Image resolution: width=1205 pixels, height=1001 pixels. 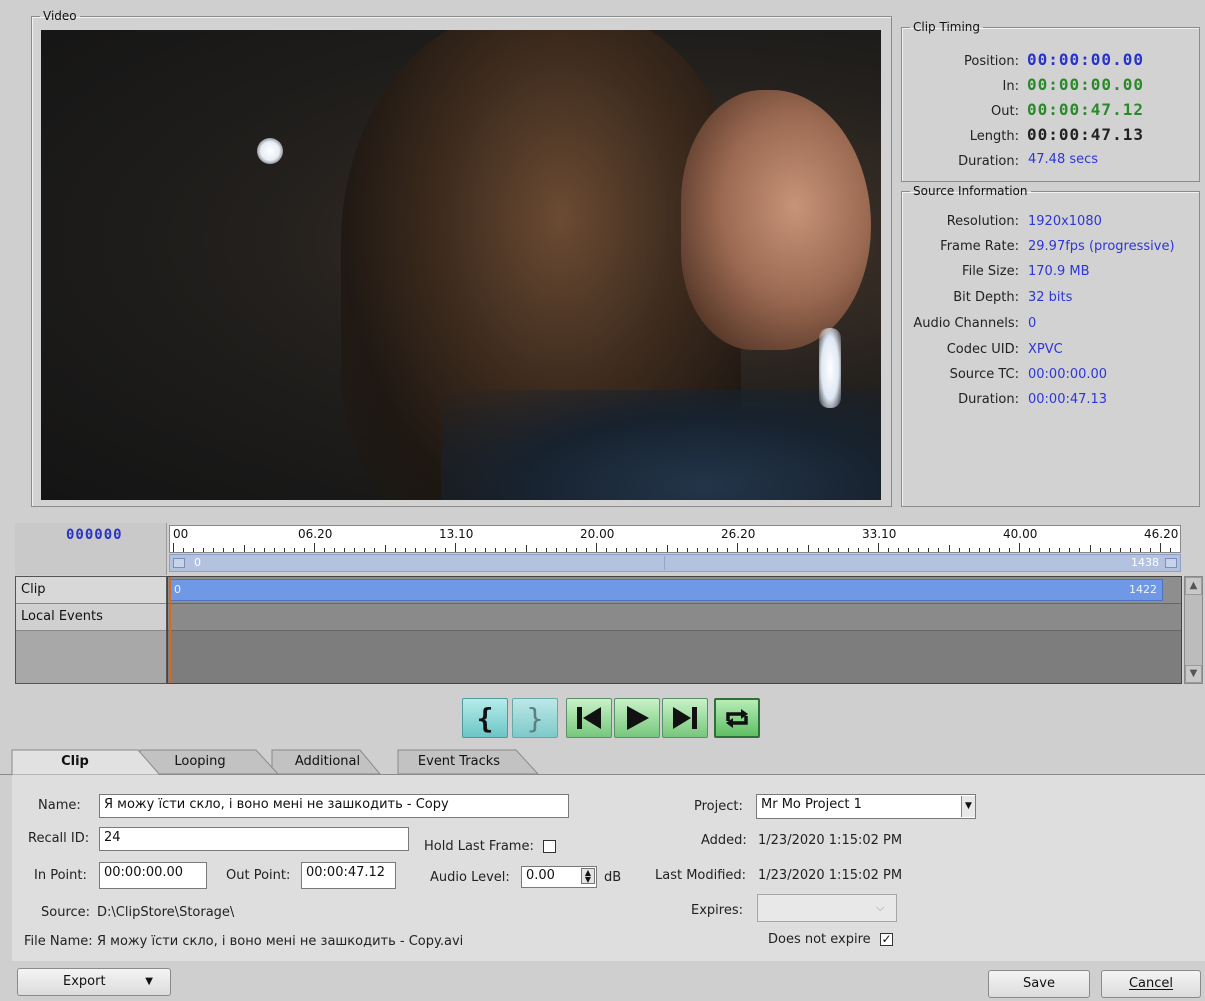 What do you see at coordinates (666, 590) in the screenshot?
I see `clip-bar: 0 1422` at bounding box center [666, 590].